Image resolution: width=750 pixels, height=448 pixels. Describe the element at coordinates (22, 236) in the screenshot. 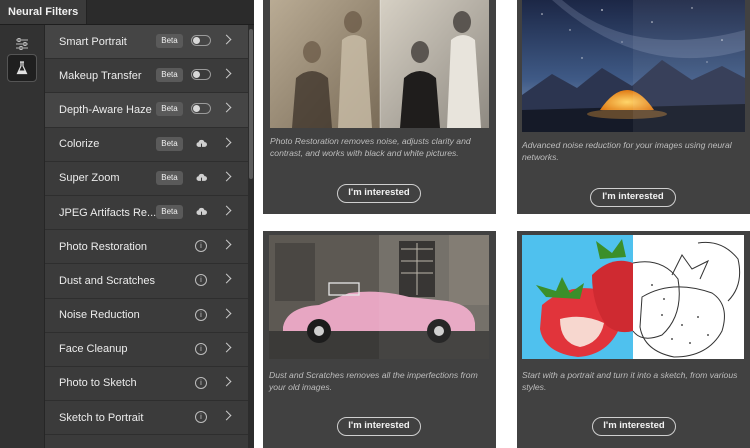

I see `panel-side-rail` at that location.